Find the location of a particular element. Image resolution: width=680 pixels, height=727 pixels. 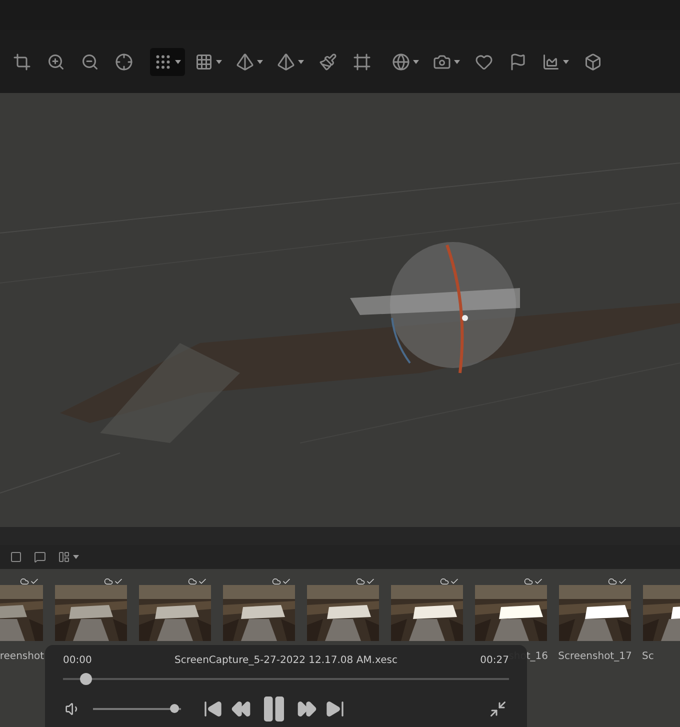

skip-forward-icon is located at coordinates (335, 709).